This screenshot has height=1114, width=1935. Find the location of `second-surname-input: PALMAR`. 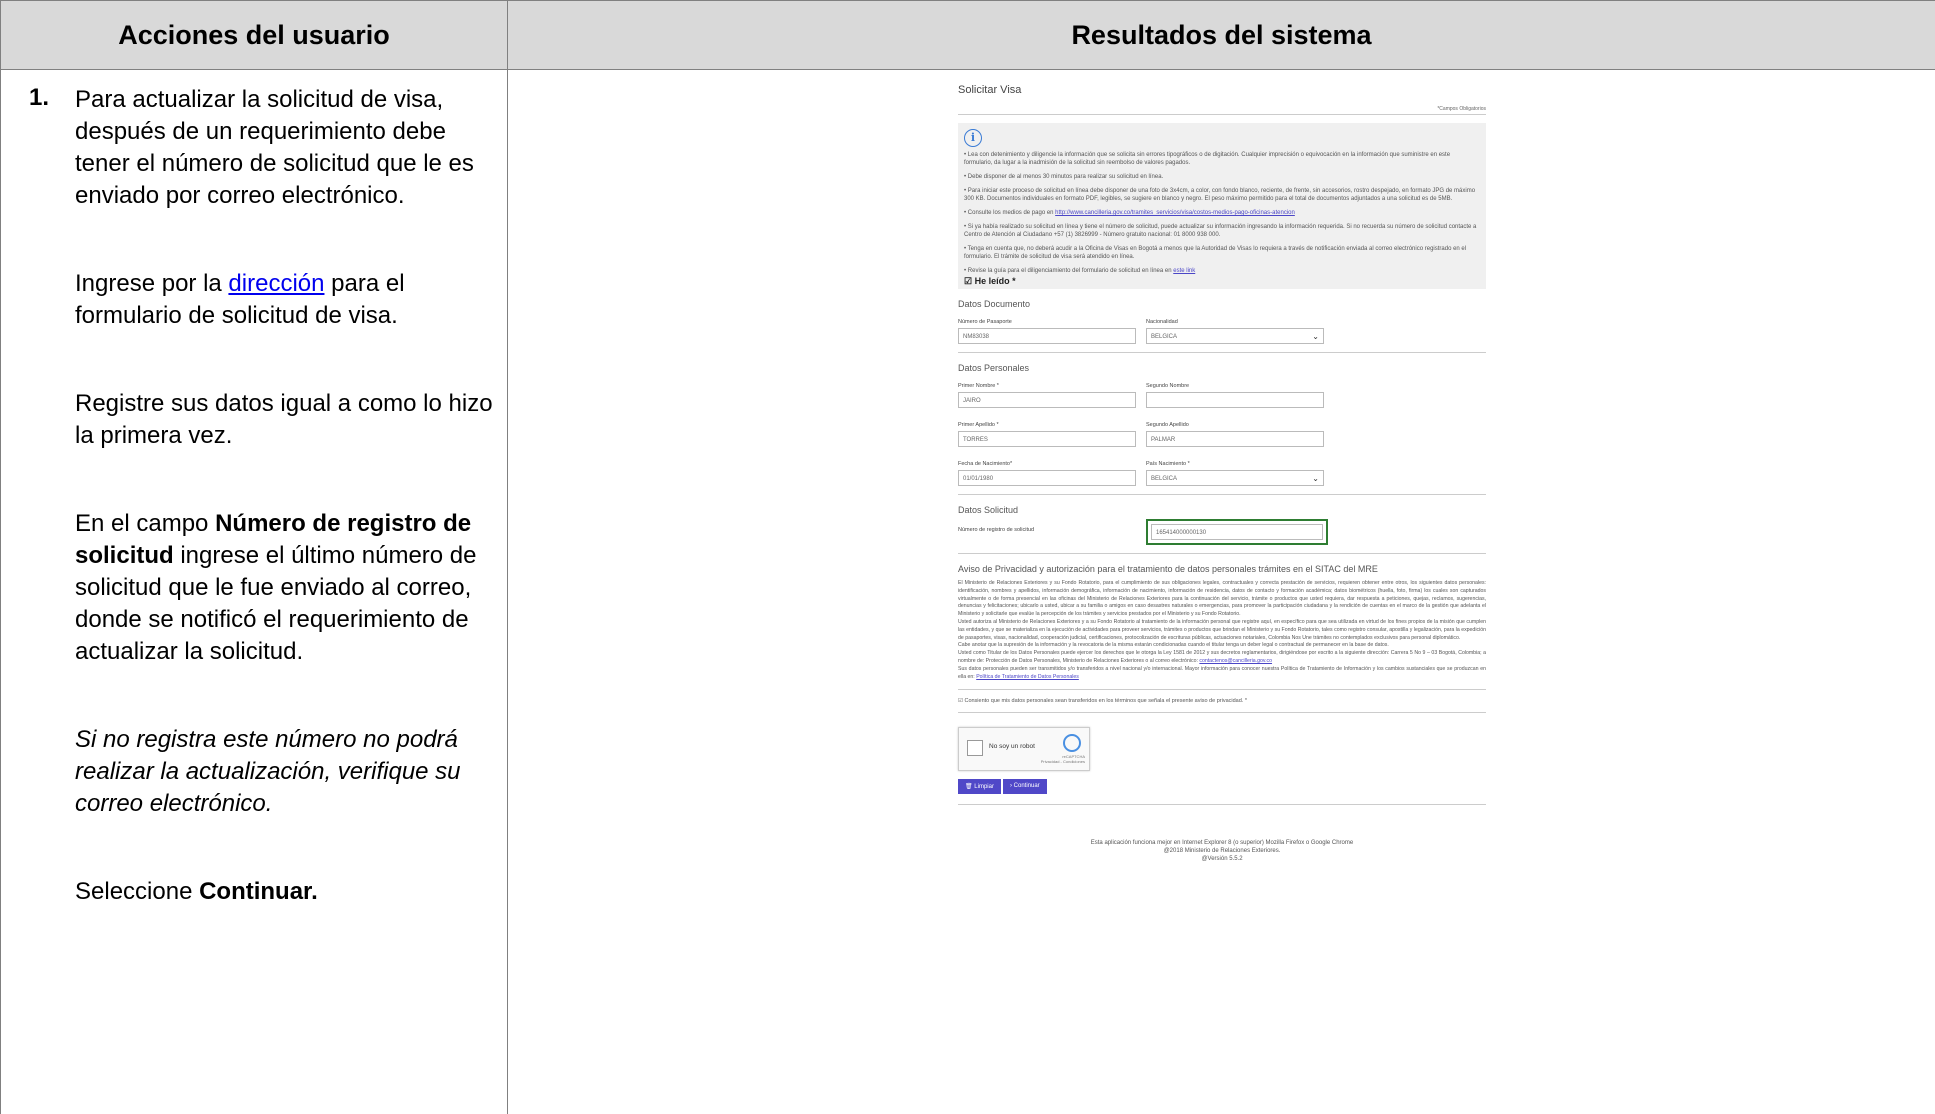

second-surname-input: PALMAR is located at coordinates (1235, 439).